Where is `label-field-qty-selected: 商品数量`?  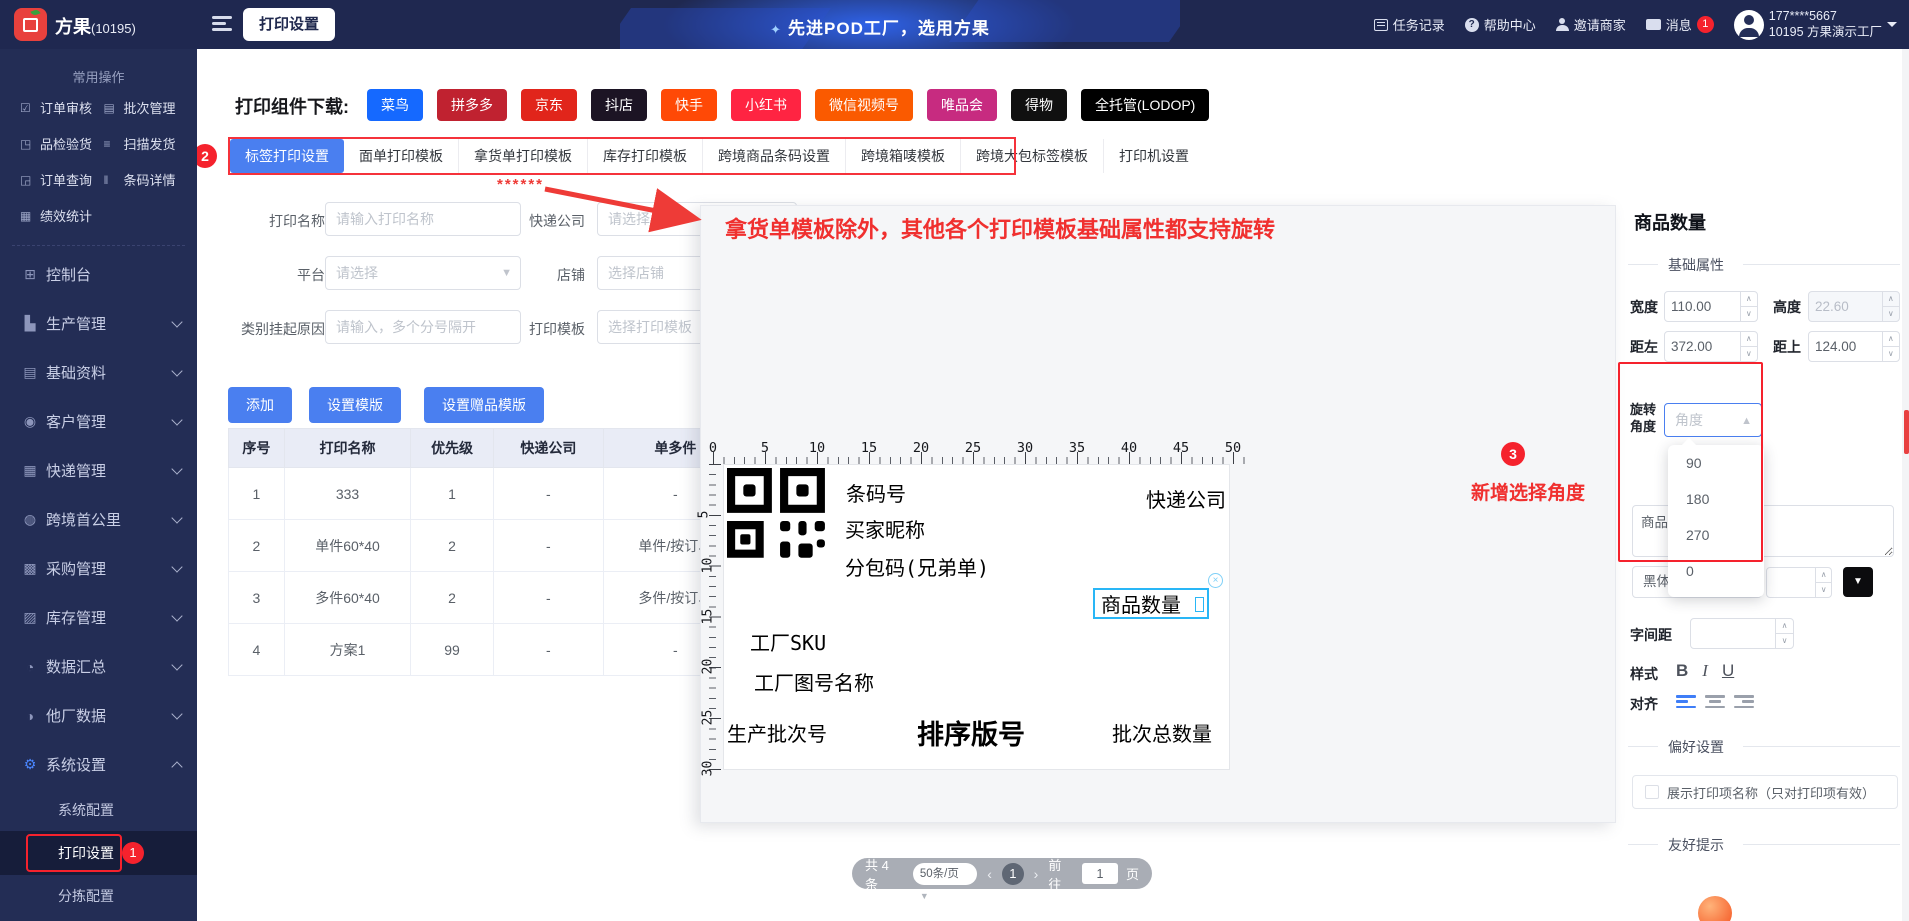
label-field-qty-selected: 商品数量 is located at coordinates (1151, 603).